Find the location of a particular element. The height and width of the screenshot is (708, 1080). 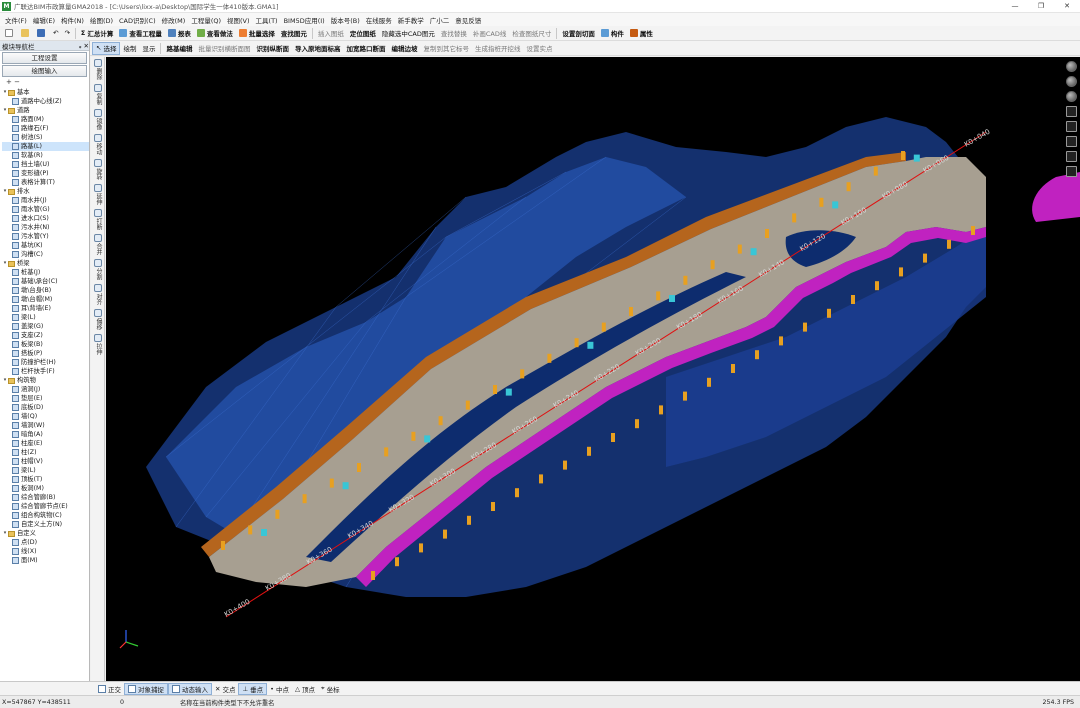

menu-online-service: 在线服务 is located at coordinates (379, 20).